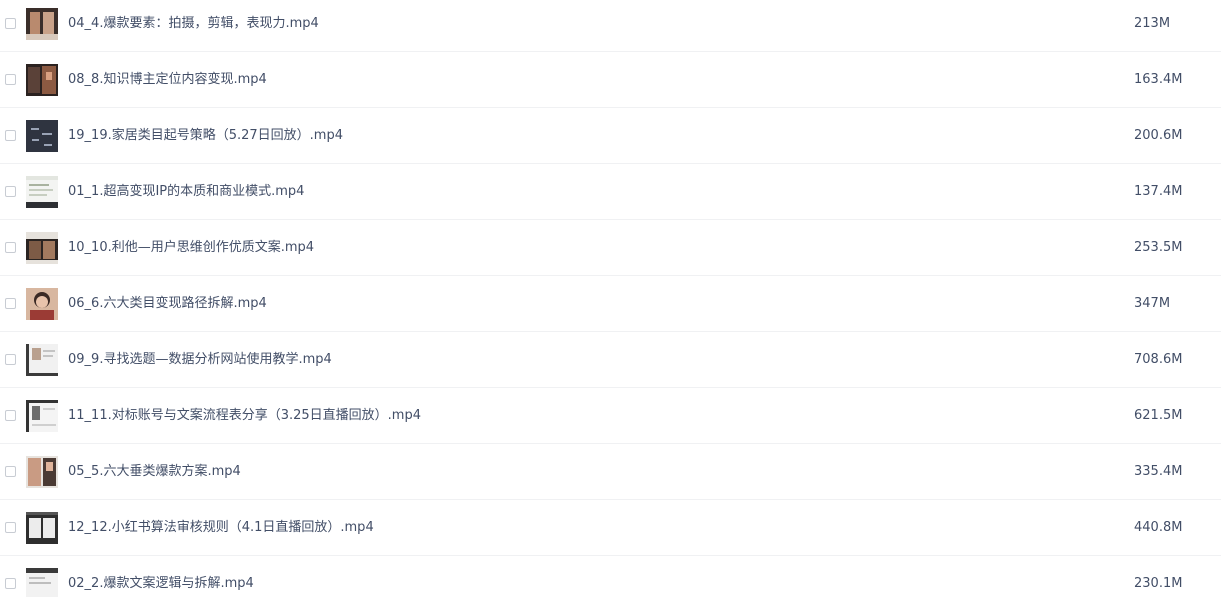 The height and width of the screenshot is (597, 1221). What do you see at coordinates (1158, 583) in the screenshot?
I see `file-size: 230.1M` at bounding box center [1158, 583].